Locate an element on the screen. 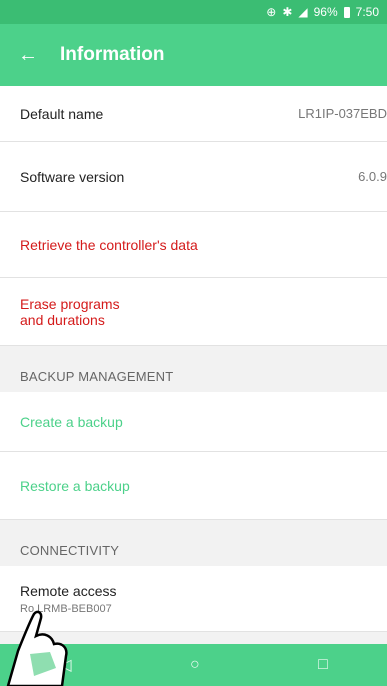 The width and height of the screenshot is (387, 686). erase-programs-line1: Erase programs is located at coordinates (70, 303).